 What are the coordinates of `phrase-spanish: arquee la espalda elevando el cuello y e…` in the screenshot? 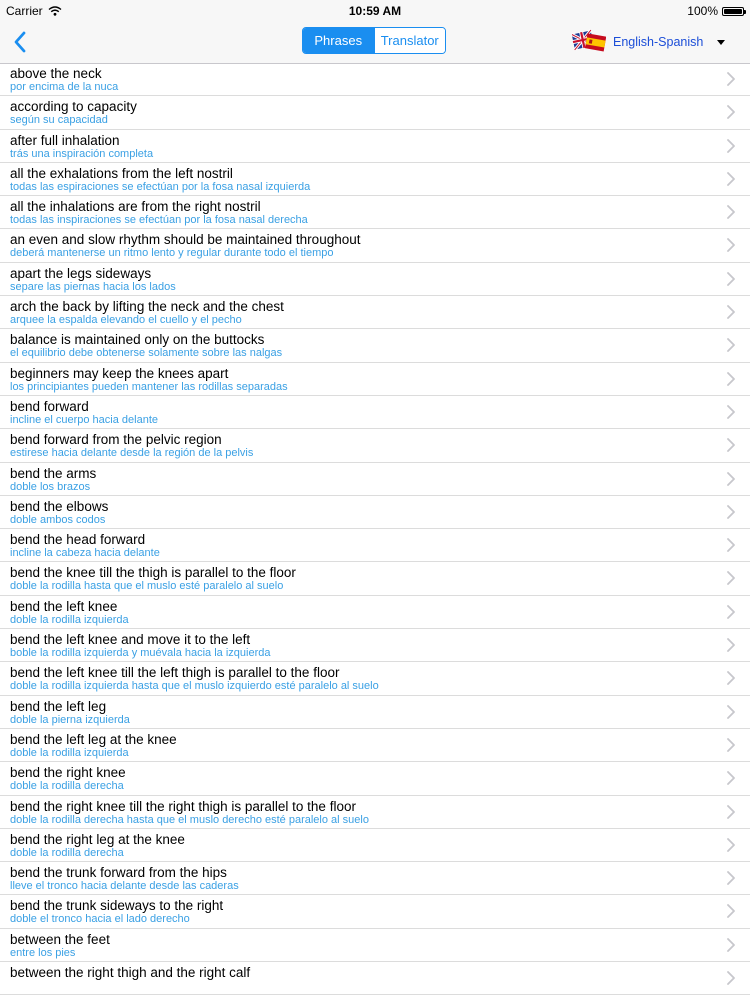 It's located at (126, 320).